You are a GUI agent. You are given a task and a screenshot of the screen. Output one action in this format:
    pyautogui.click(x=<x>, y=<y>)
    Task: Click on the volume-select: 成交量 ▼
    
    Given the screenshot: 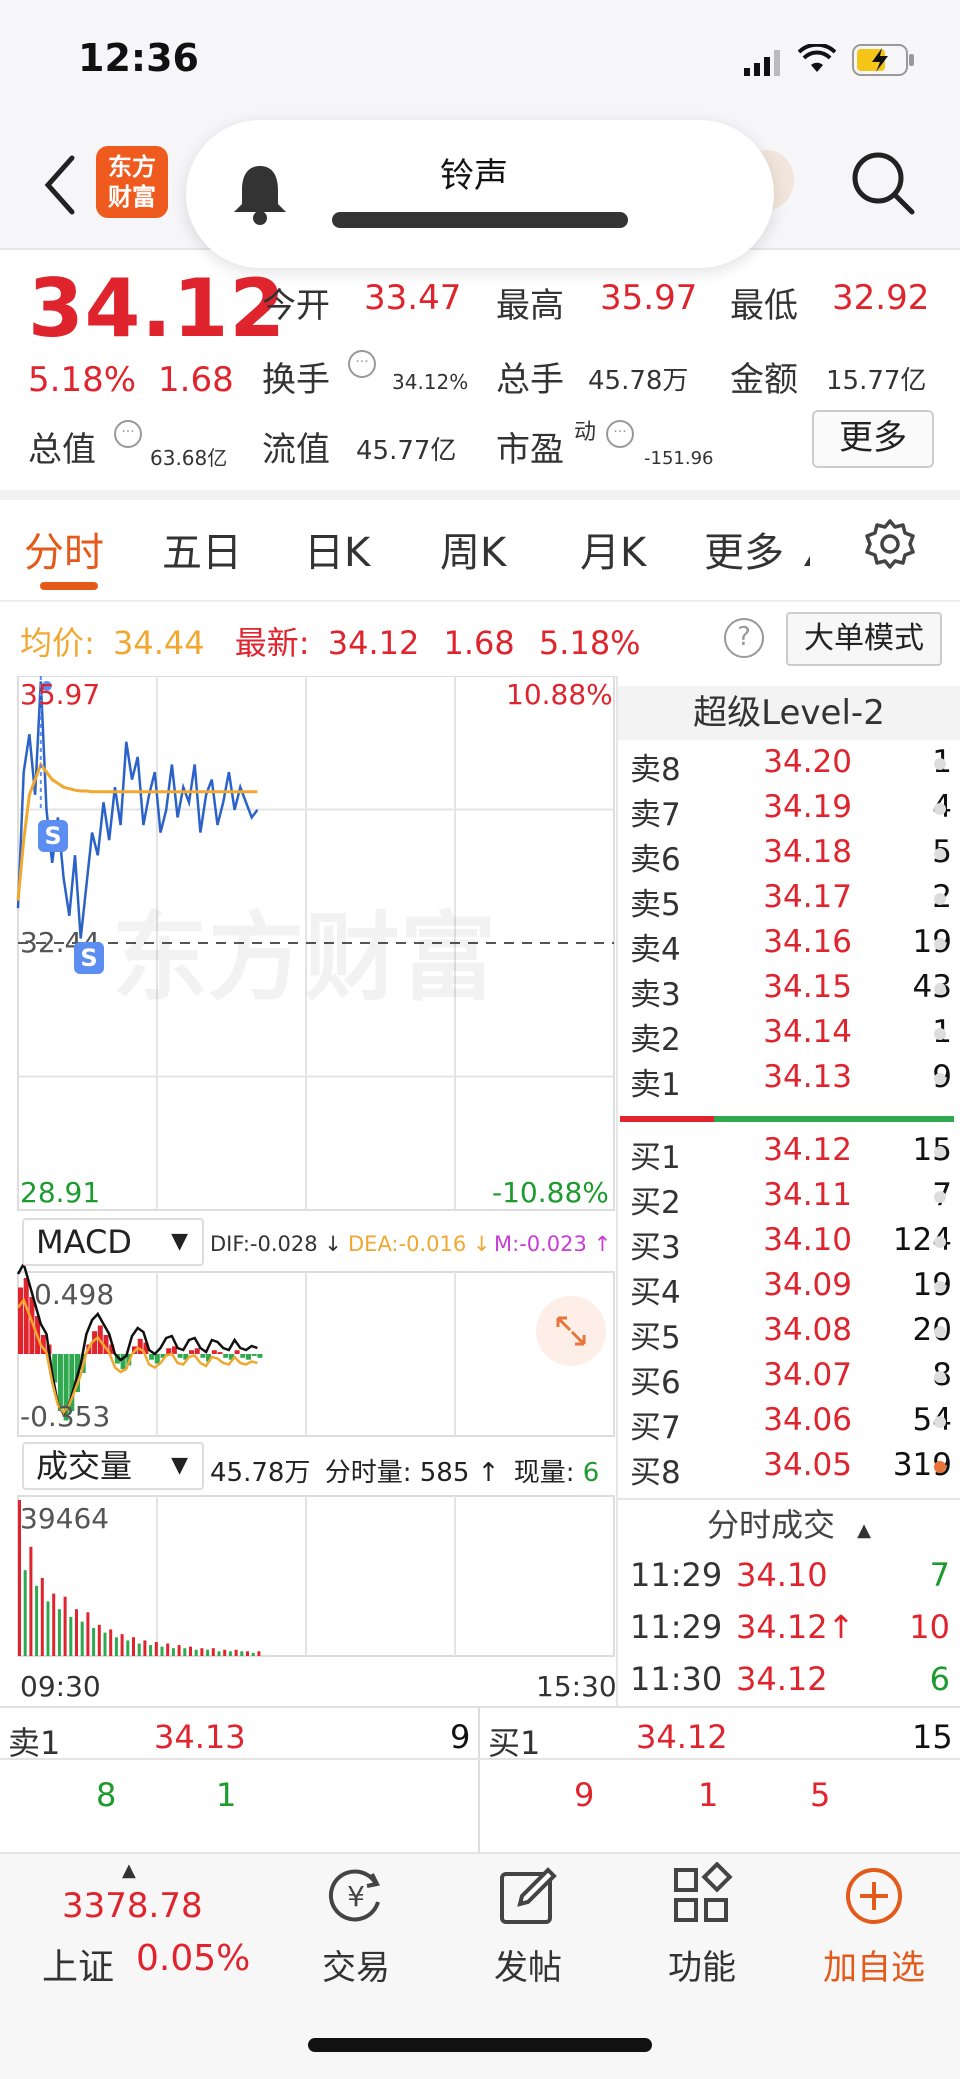 What is the action you would take?
    pyautogui.click(x=113, y=1466)
    